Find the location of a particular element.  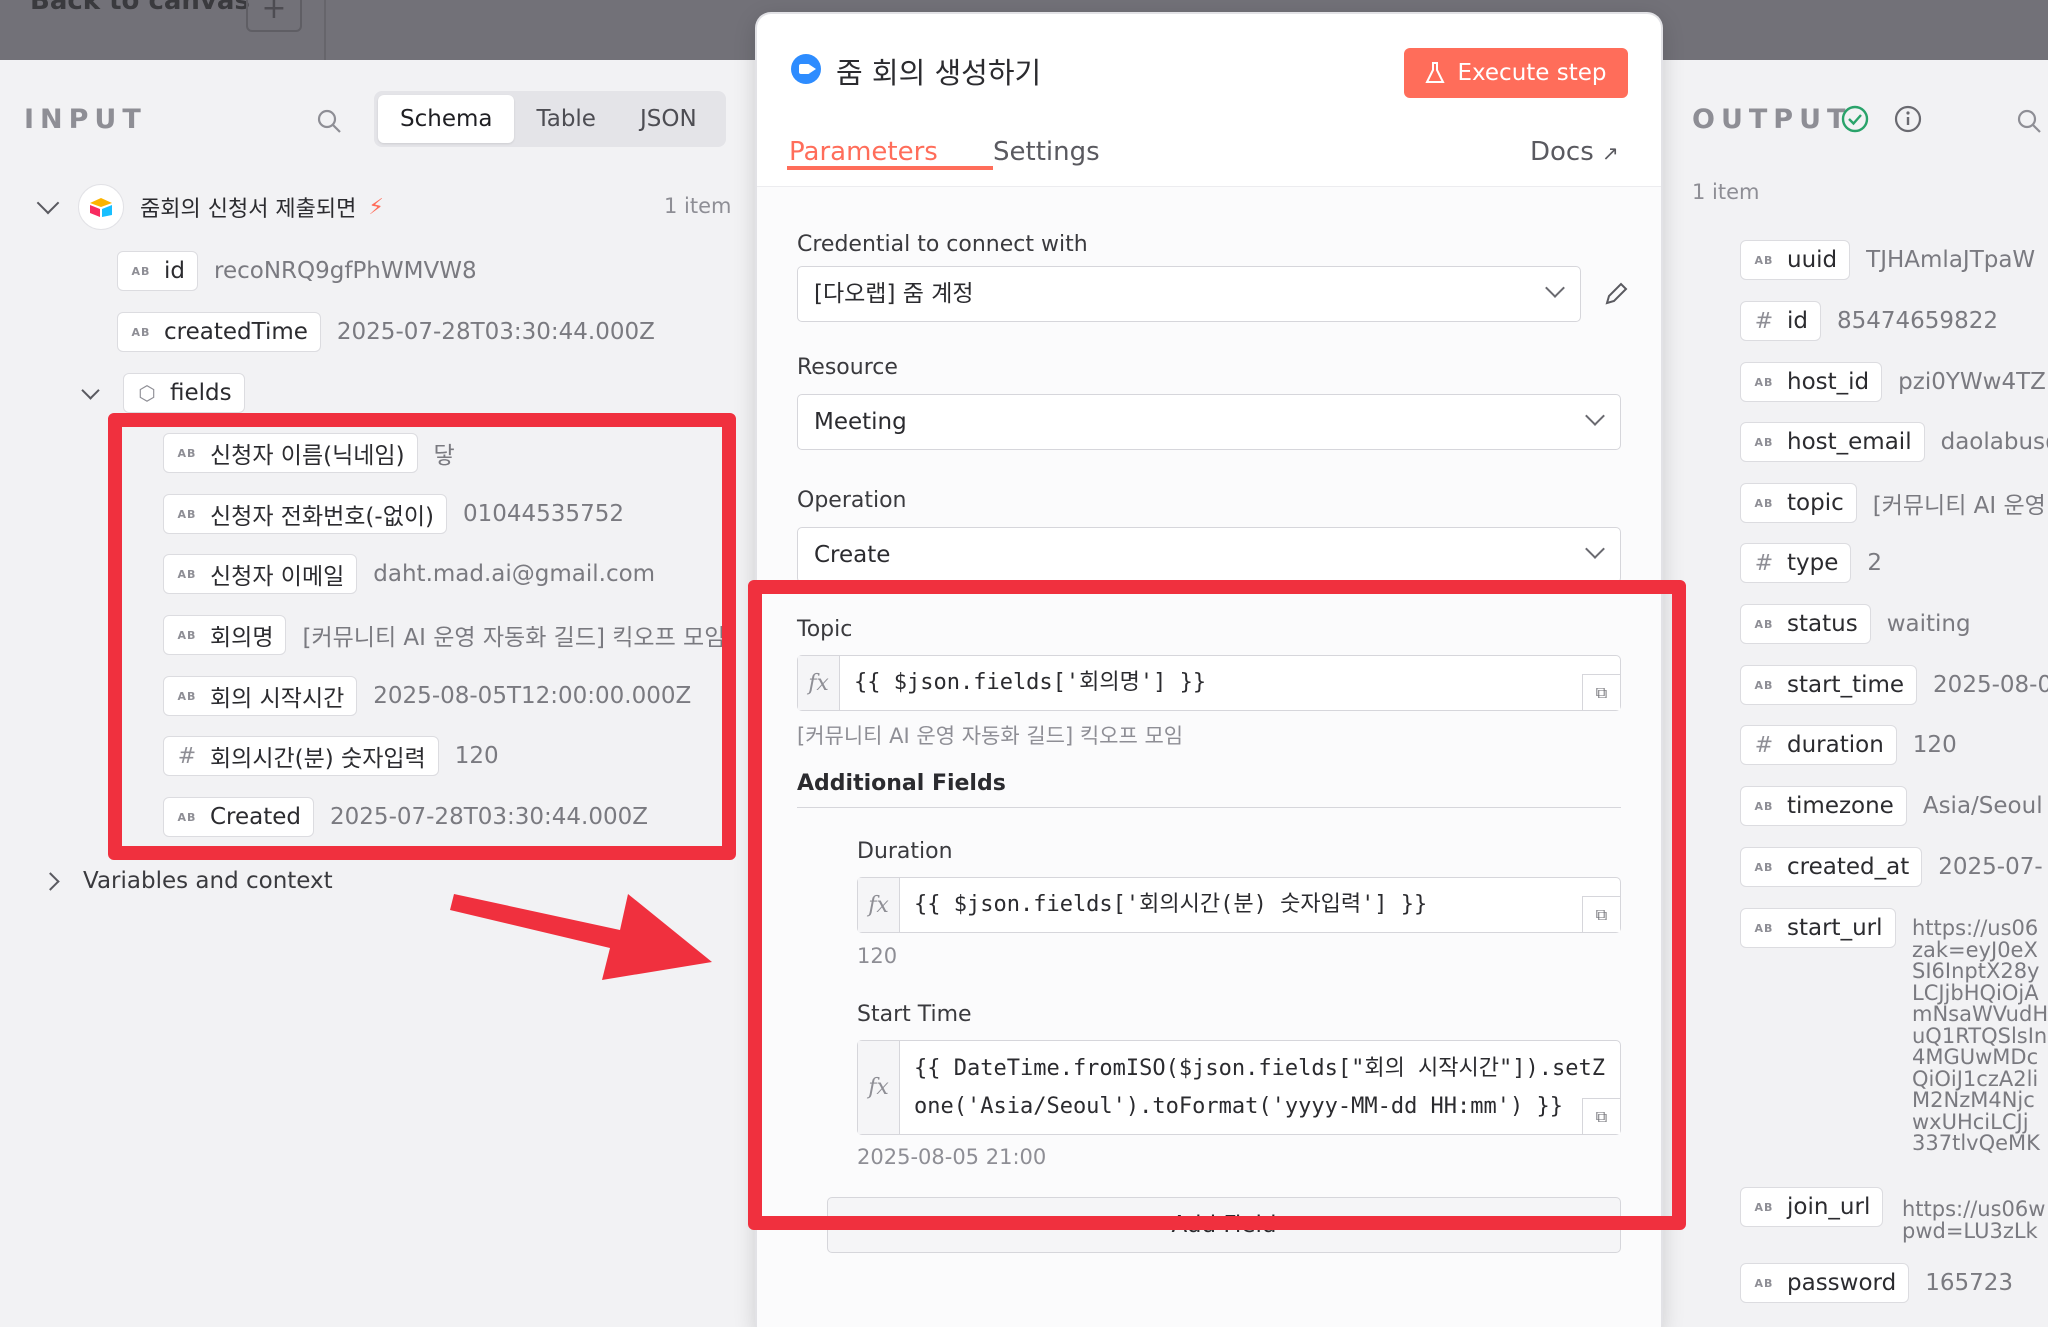

variables-context-row: Variables and context is located at coordinates (187, 881).